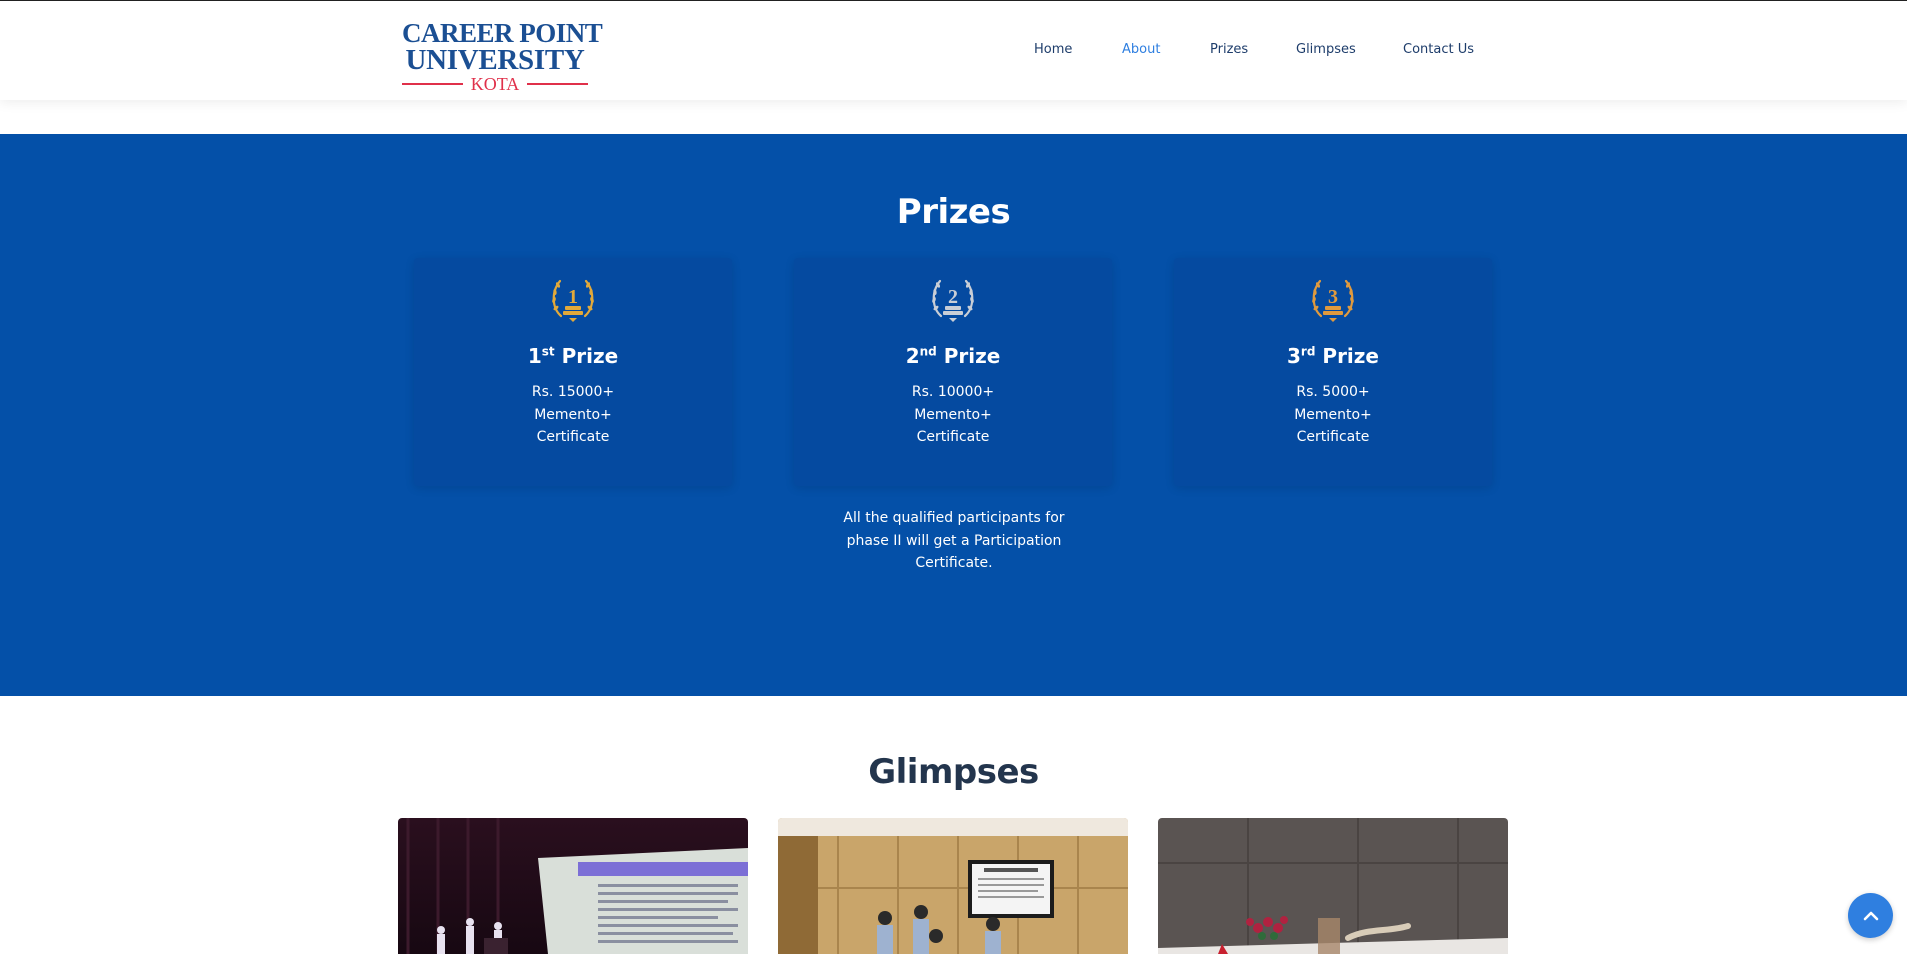  I want to click on medal-number: 1, so click(573, 297).